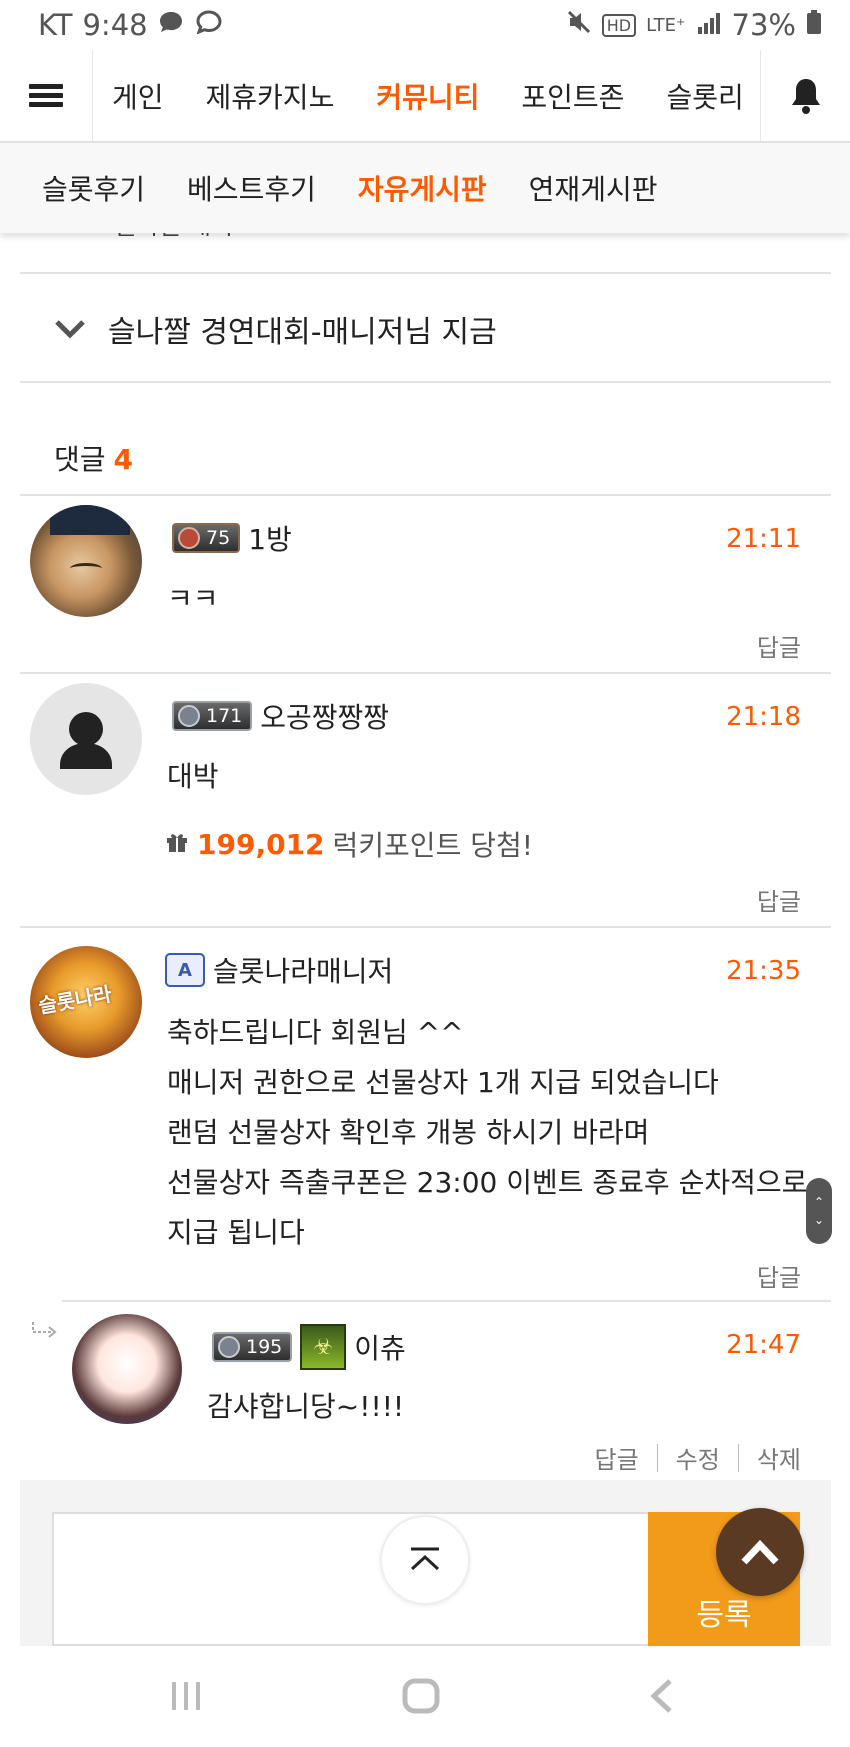  Describe the element at coordinates (208, 25) in the screenshot. I see `talk-bubble-icon` at that location.